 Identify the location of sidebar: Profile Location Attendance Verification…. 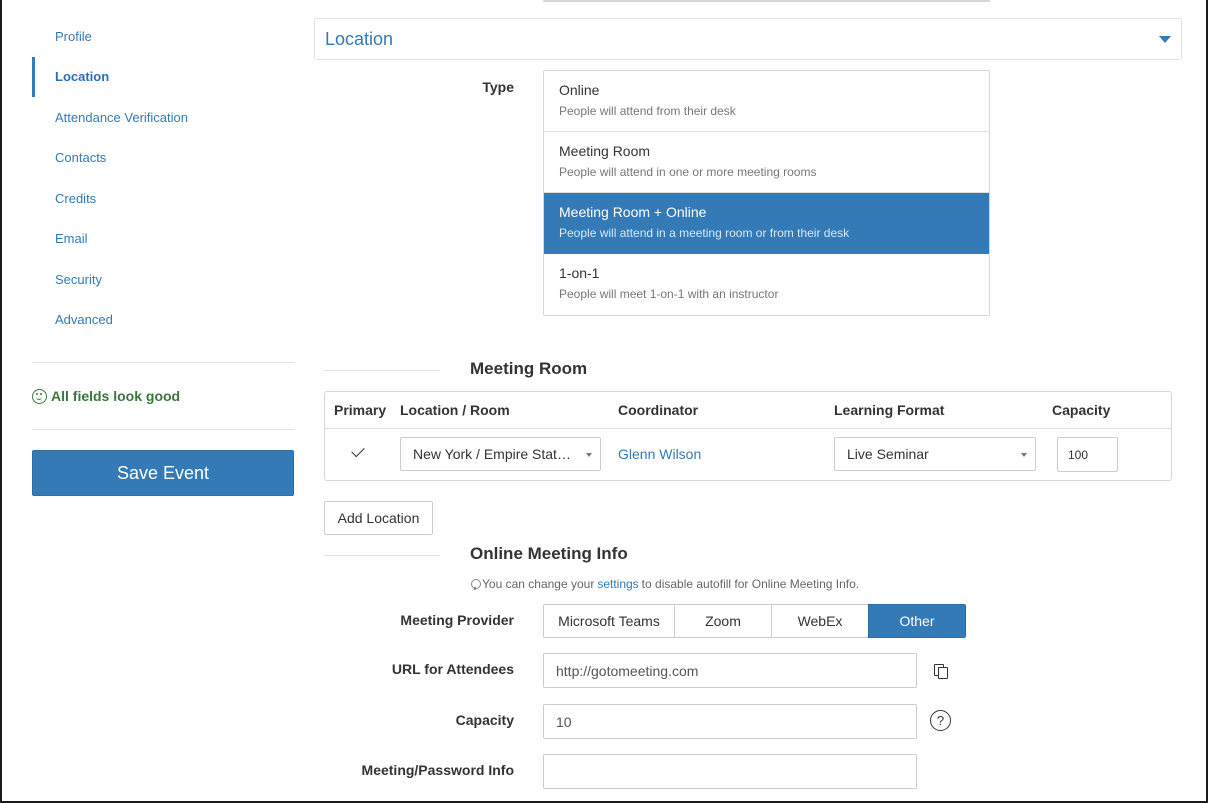
(163, 256).